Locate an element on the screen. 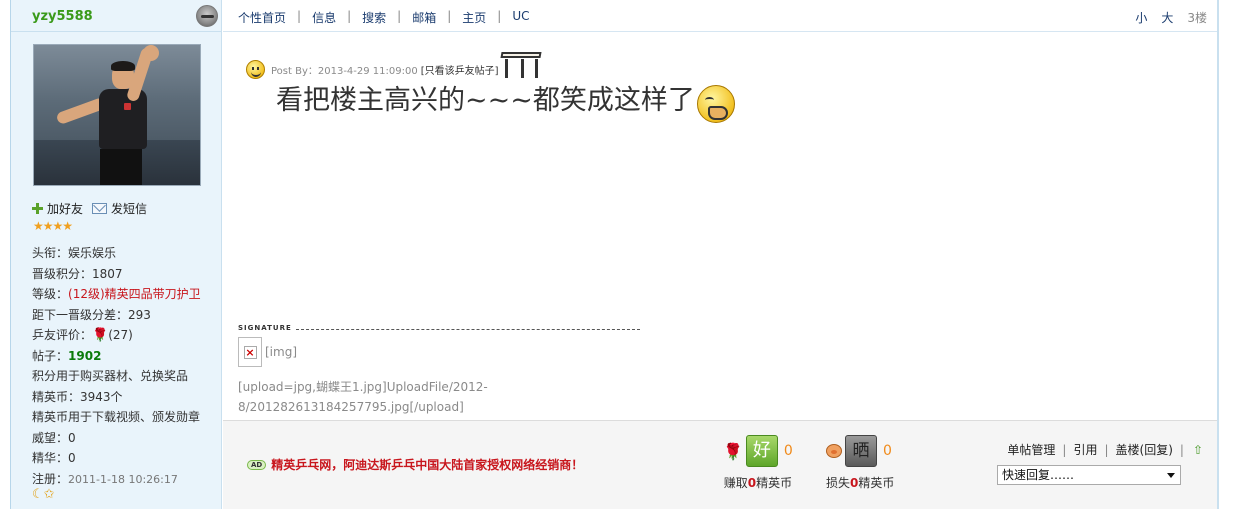  info-essence: 精华：0 is located at coordinates (54, 458).